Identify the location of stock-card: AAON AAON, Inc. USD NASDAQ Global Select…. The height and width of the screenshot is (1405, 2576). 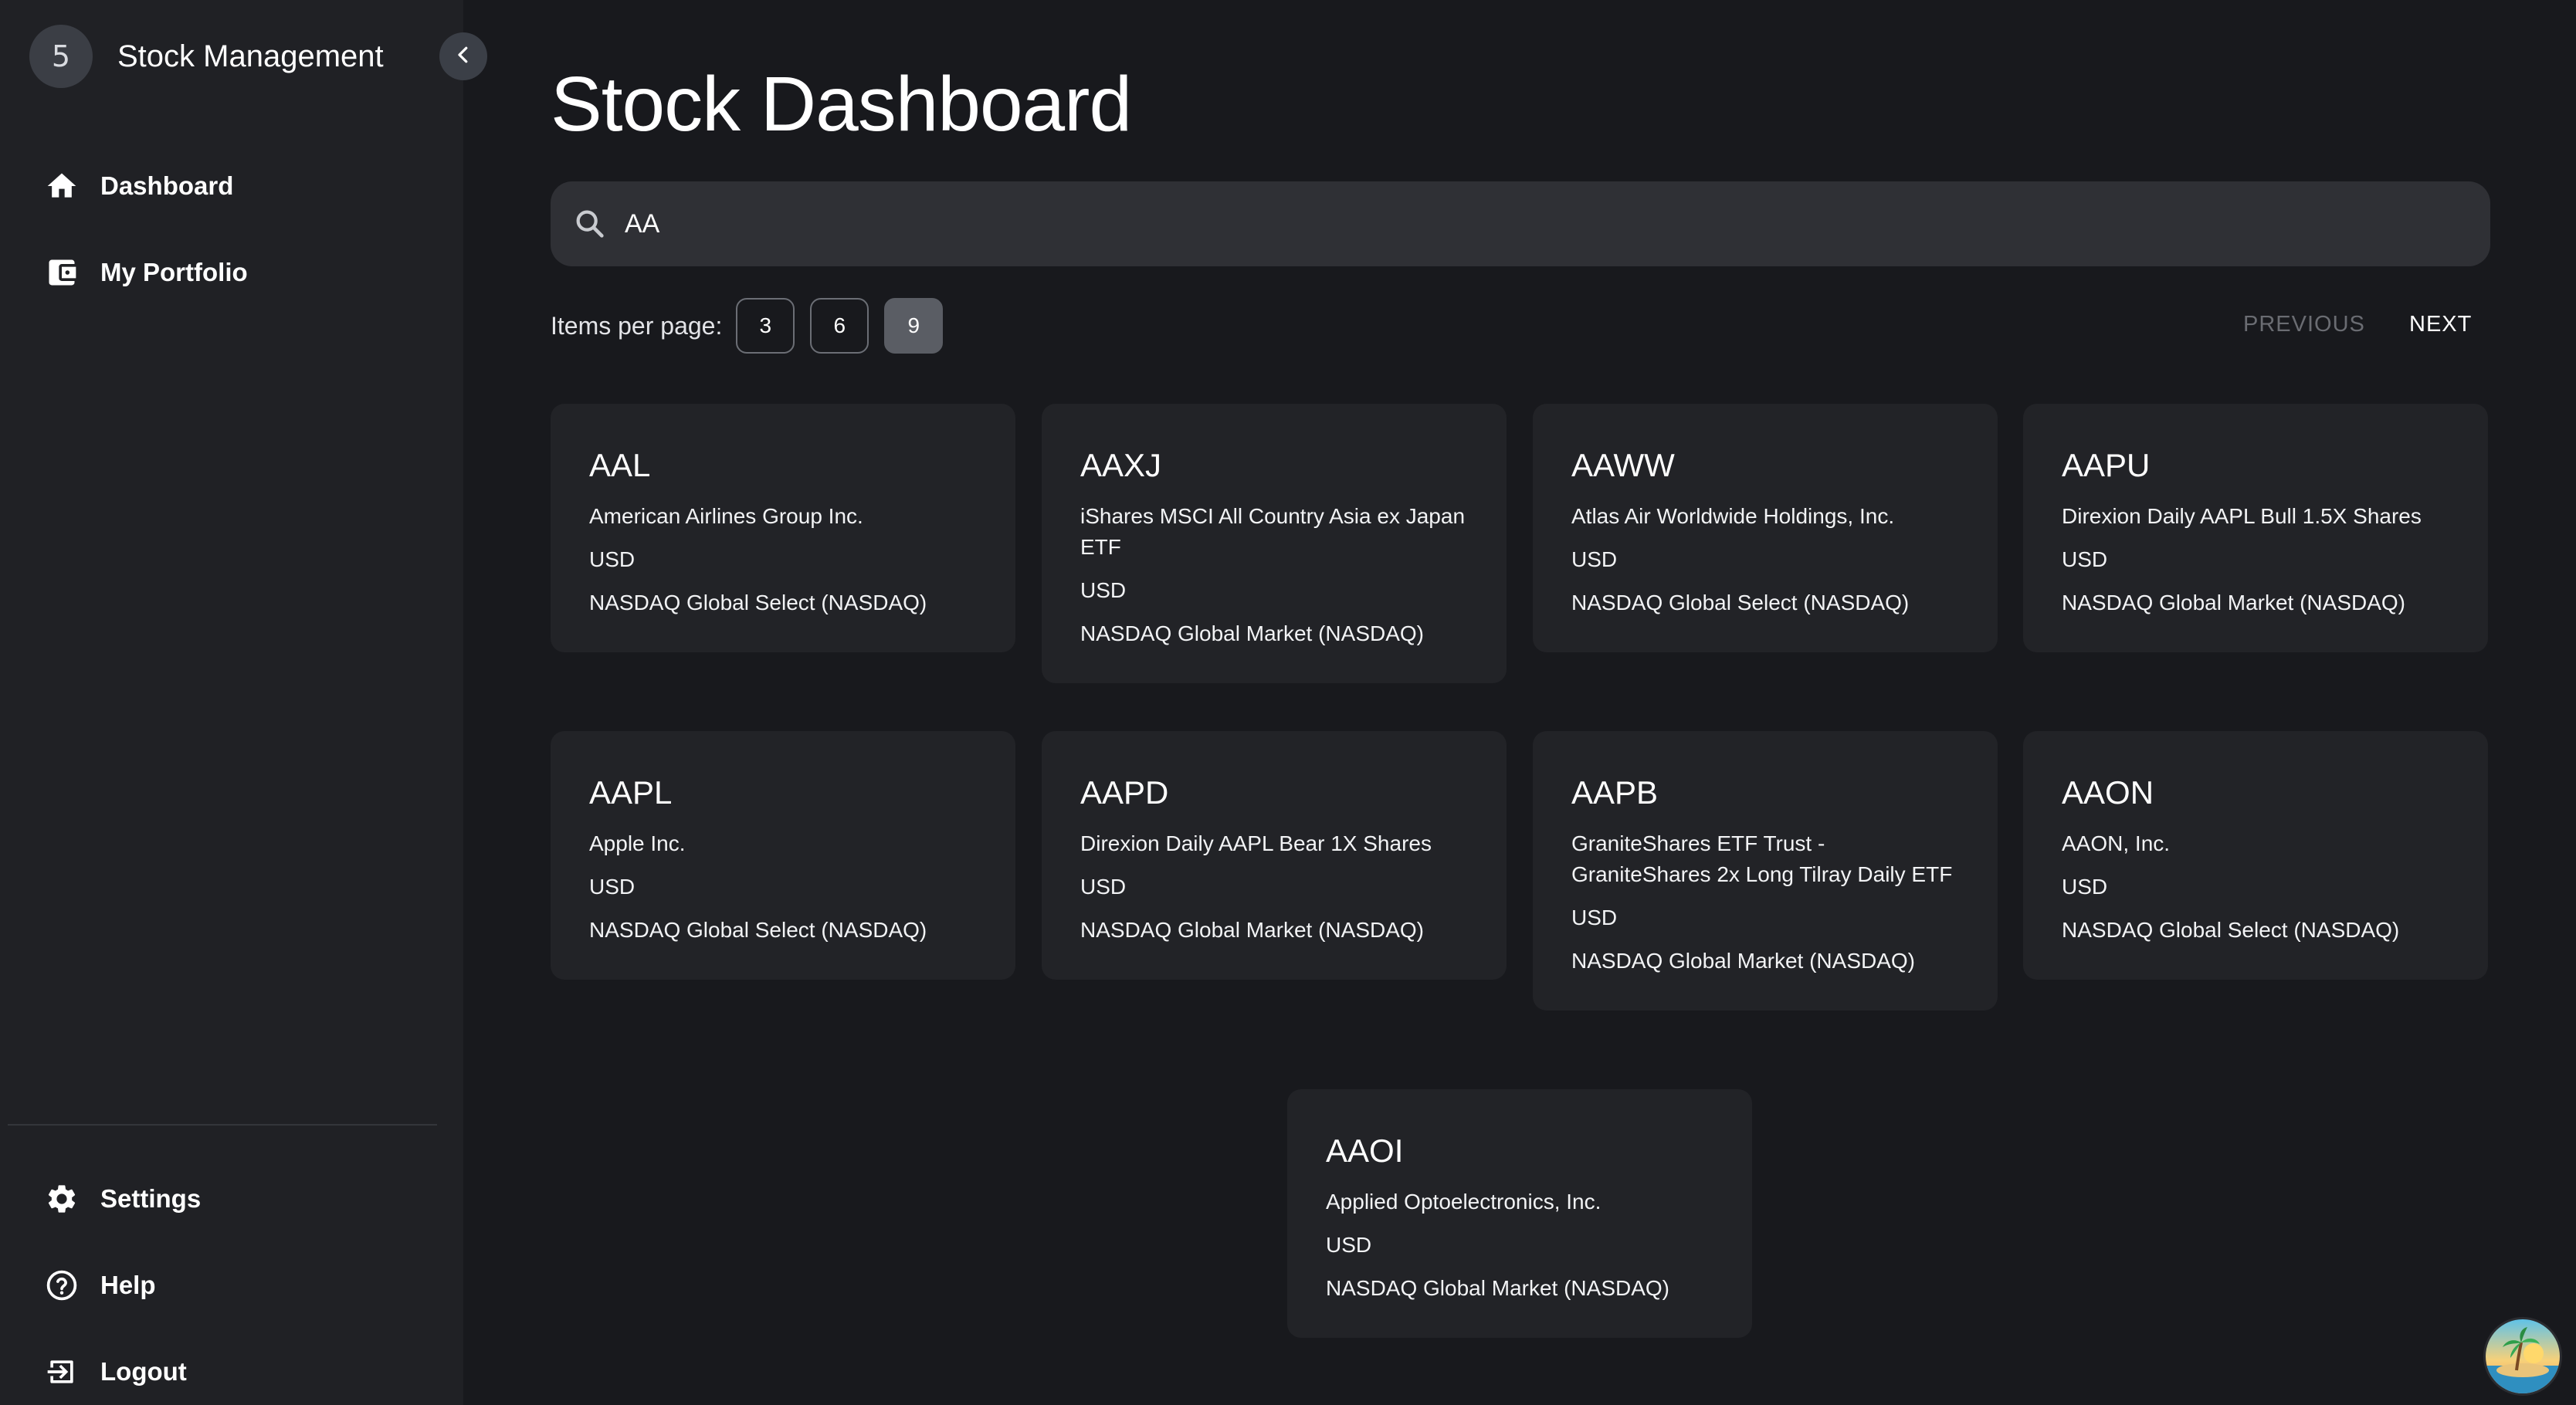
(2255, 856).